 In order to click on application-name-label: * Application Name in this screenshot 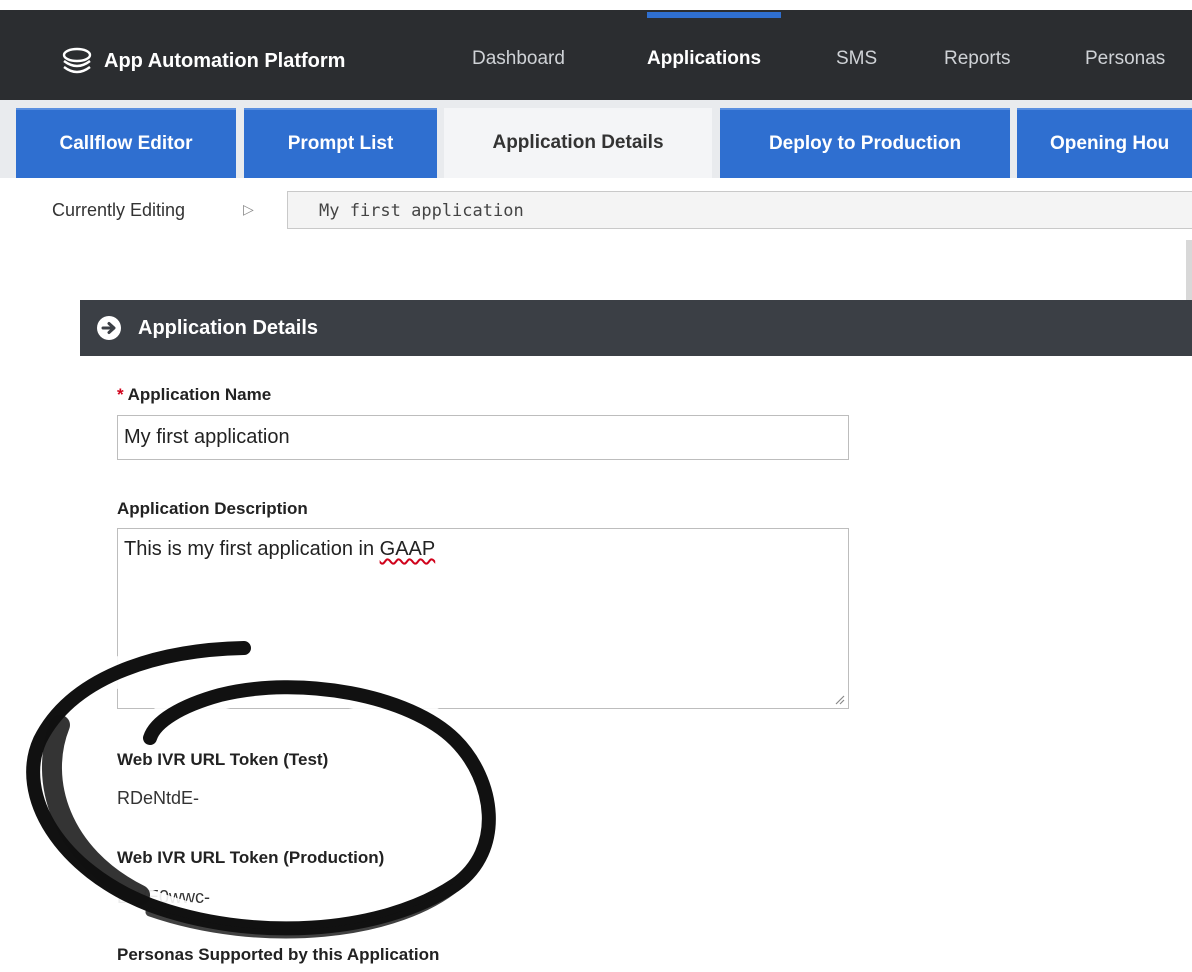, I will do `click(194, 395)`.